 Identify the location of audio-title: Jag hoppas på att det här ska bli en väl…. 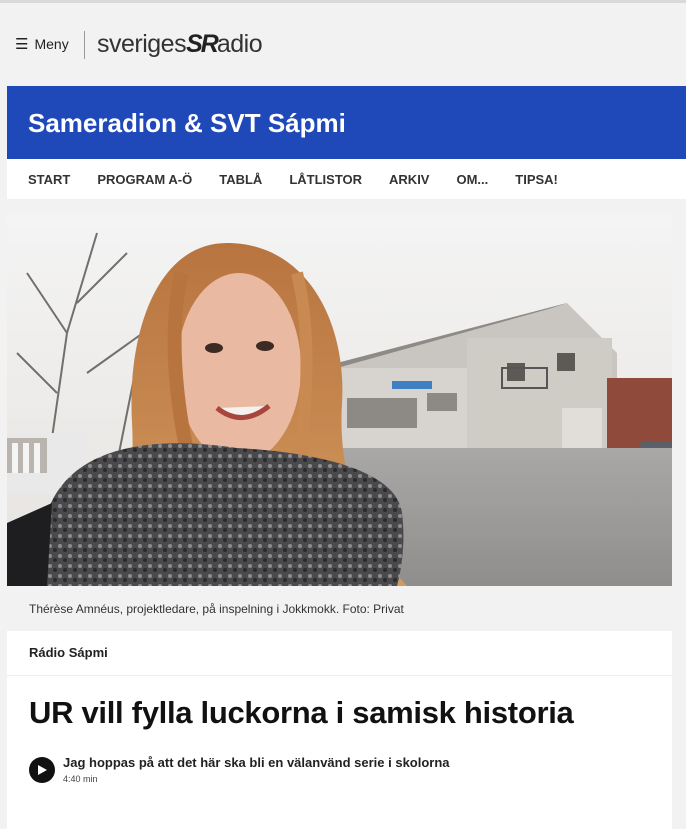
(256, 762).